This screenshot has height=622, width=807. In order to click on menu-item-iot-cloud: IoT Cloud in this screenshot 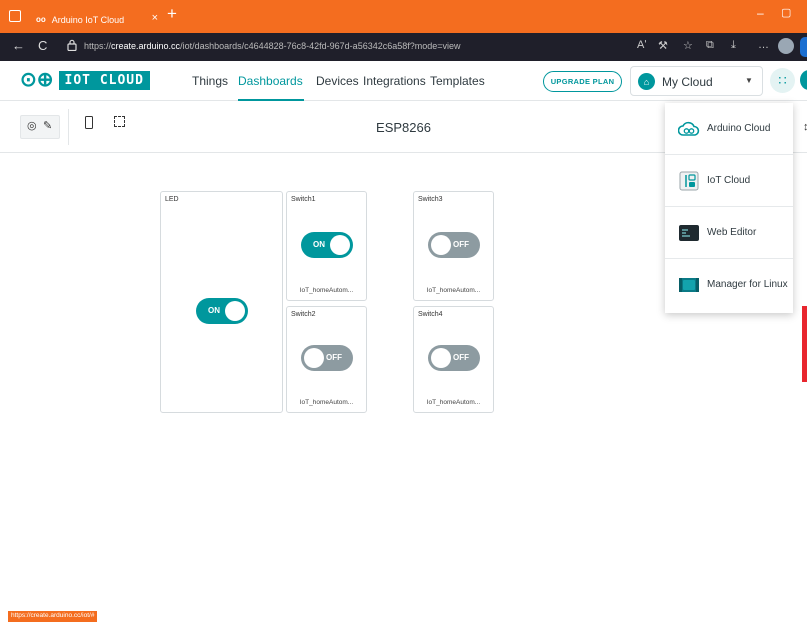, I will do `click(729, 181)`.